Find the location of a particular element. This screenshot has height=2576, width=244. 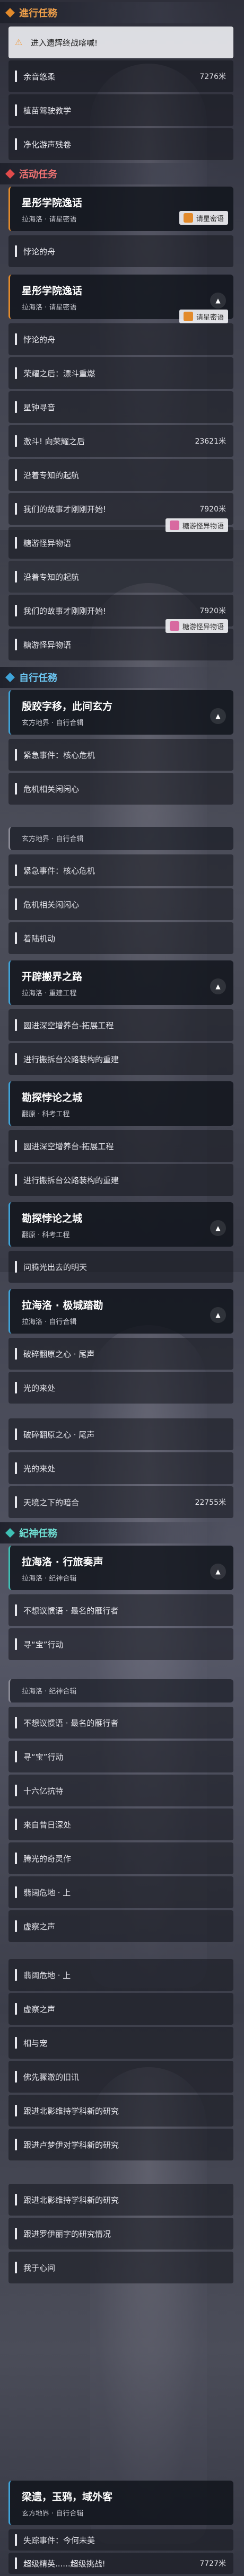

quest-row: 天境之下的暗合 22755米 is located at coordinates (121, 1502).